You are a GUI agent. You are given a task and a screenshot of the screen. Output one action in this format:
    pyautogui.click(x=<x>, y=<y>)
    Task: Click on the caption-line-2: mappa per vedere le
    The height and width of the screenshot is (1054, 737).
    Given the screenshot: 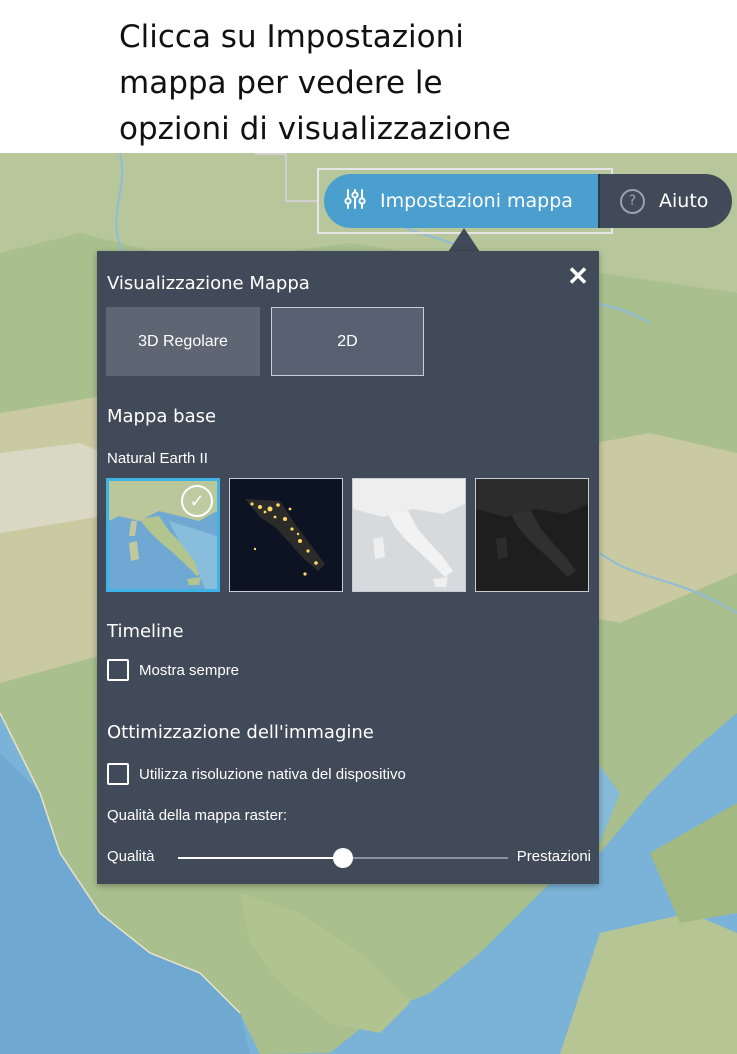 What is the action you would take?
    pyautogui.click(x=281, y=83)
    